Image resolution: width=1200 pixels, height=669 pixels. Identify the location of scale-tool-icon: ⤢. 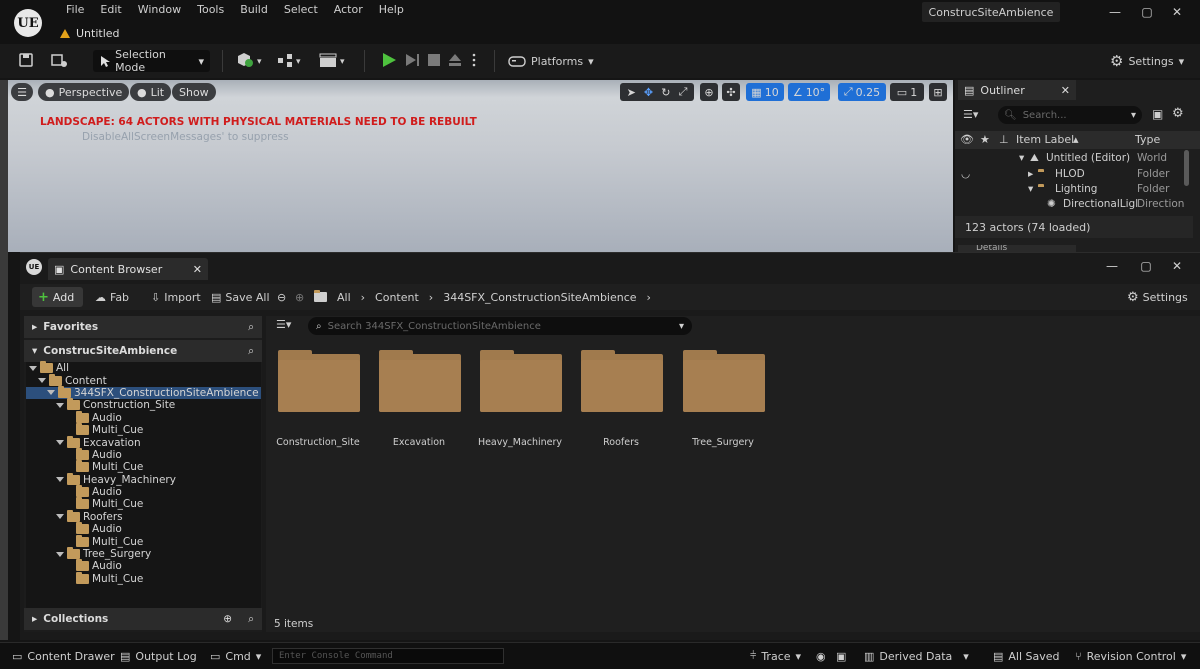
(683, 92).